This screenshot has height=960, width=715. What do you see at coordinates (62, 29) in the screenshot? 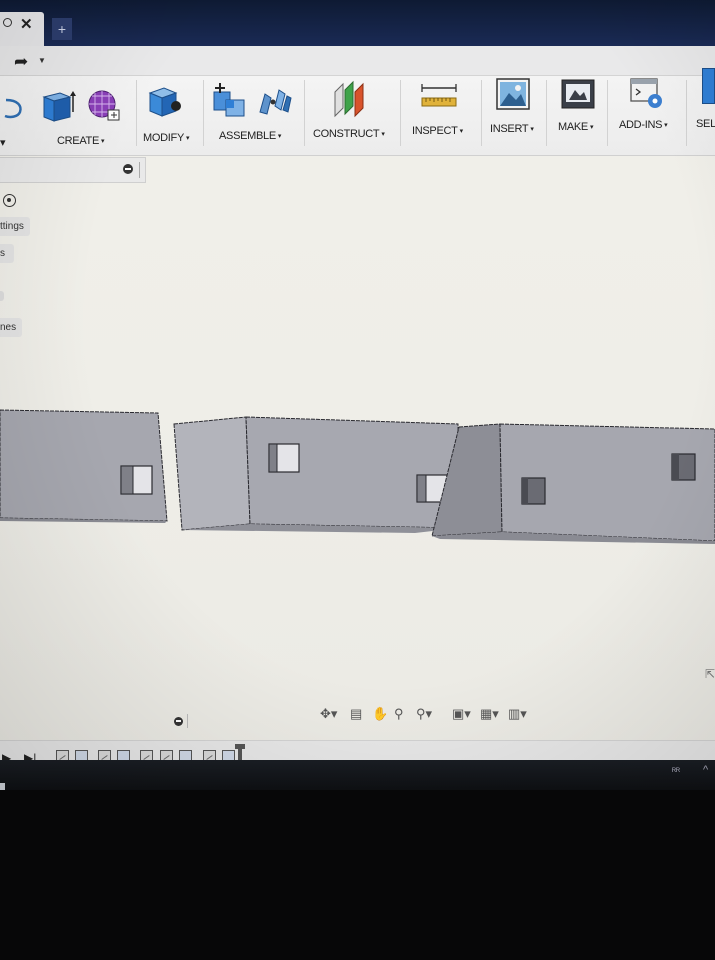
I see `new-tab-button: +` at bounding box center [62, 29].